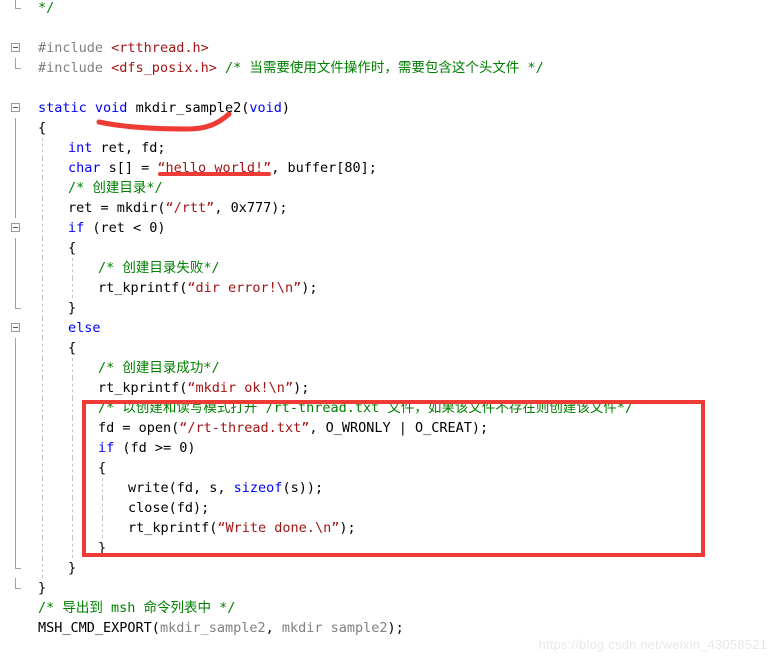 This screenshot has width=779, height=658. I want to click on csdn-watermark: https://blog.csdn.net/weixin_43058521, so click(652, 644).